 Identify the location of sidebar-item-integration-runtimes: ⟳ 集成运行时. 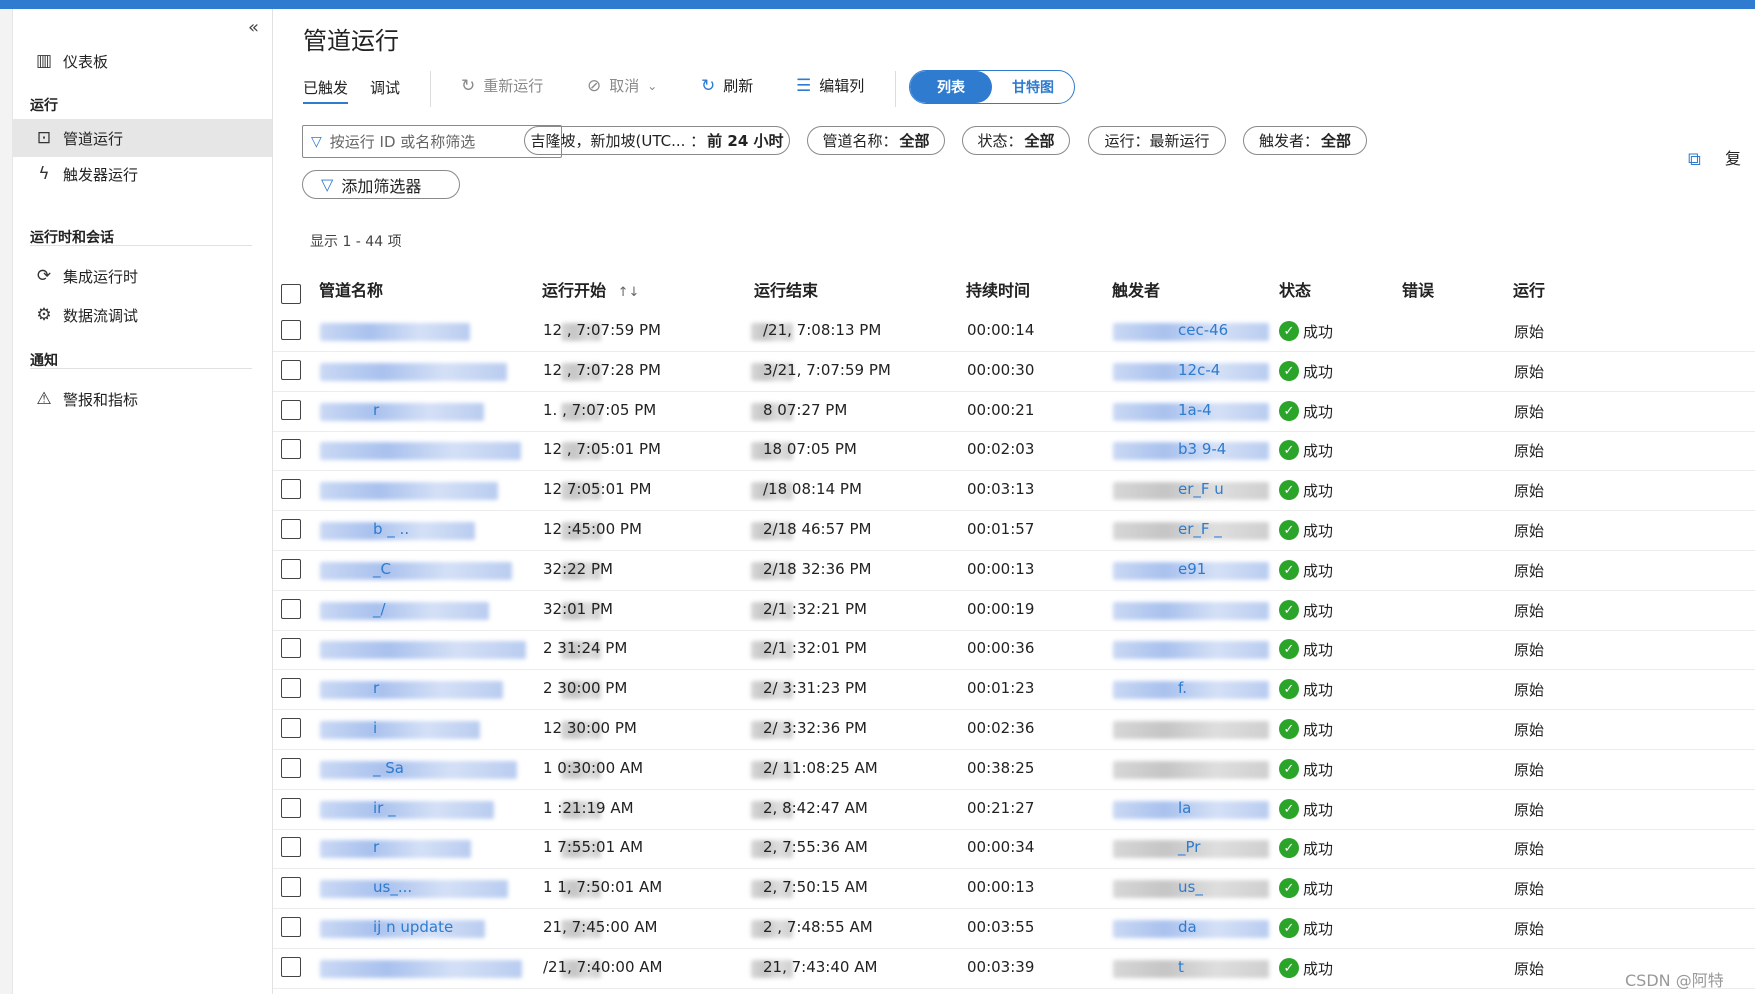
(142, 276).